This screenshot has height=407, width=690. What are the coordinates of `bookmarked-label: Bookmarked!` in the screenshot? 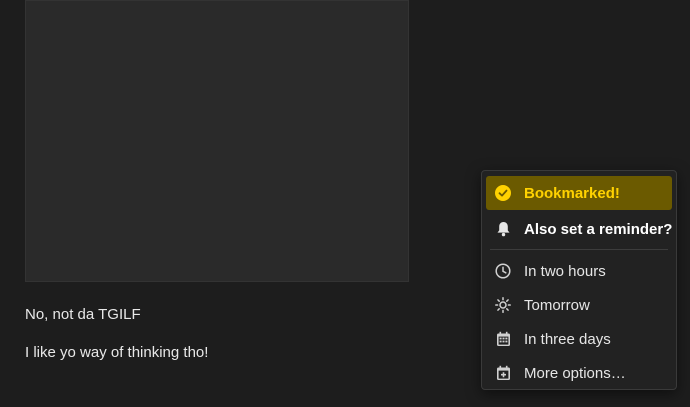 It's located at (572, 193).